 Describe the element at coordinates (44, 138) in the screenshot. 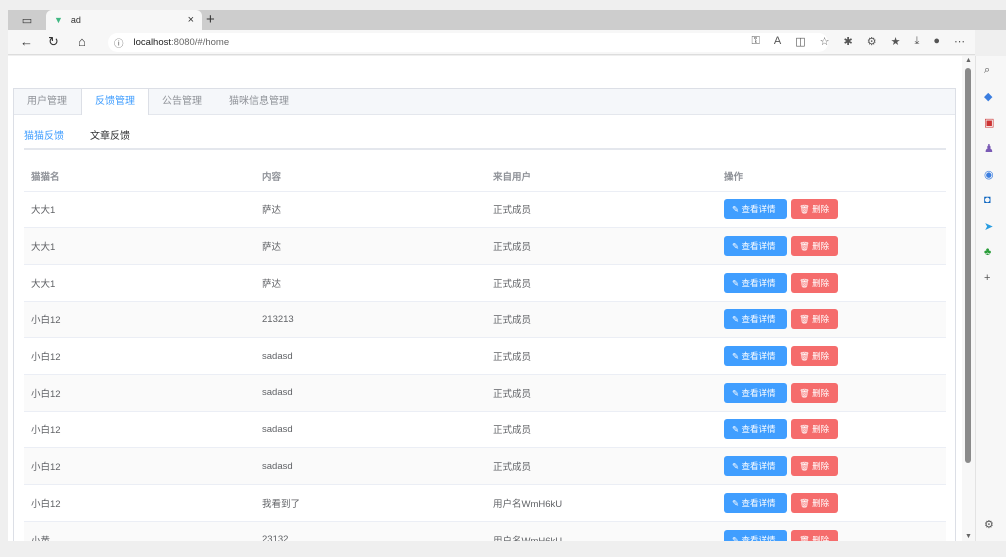

I see `subtab-cat-feedback: 猫猫反馈` at that location.